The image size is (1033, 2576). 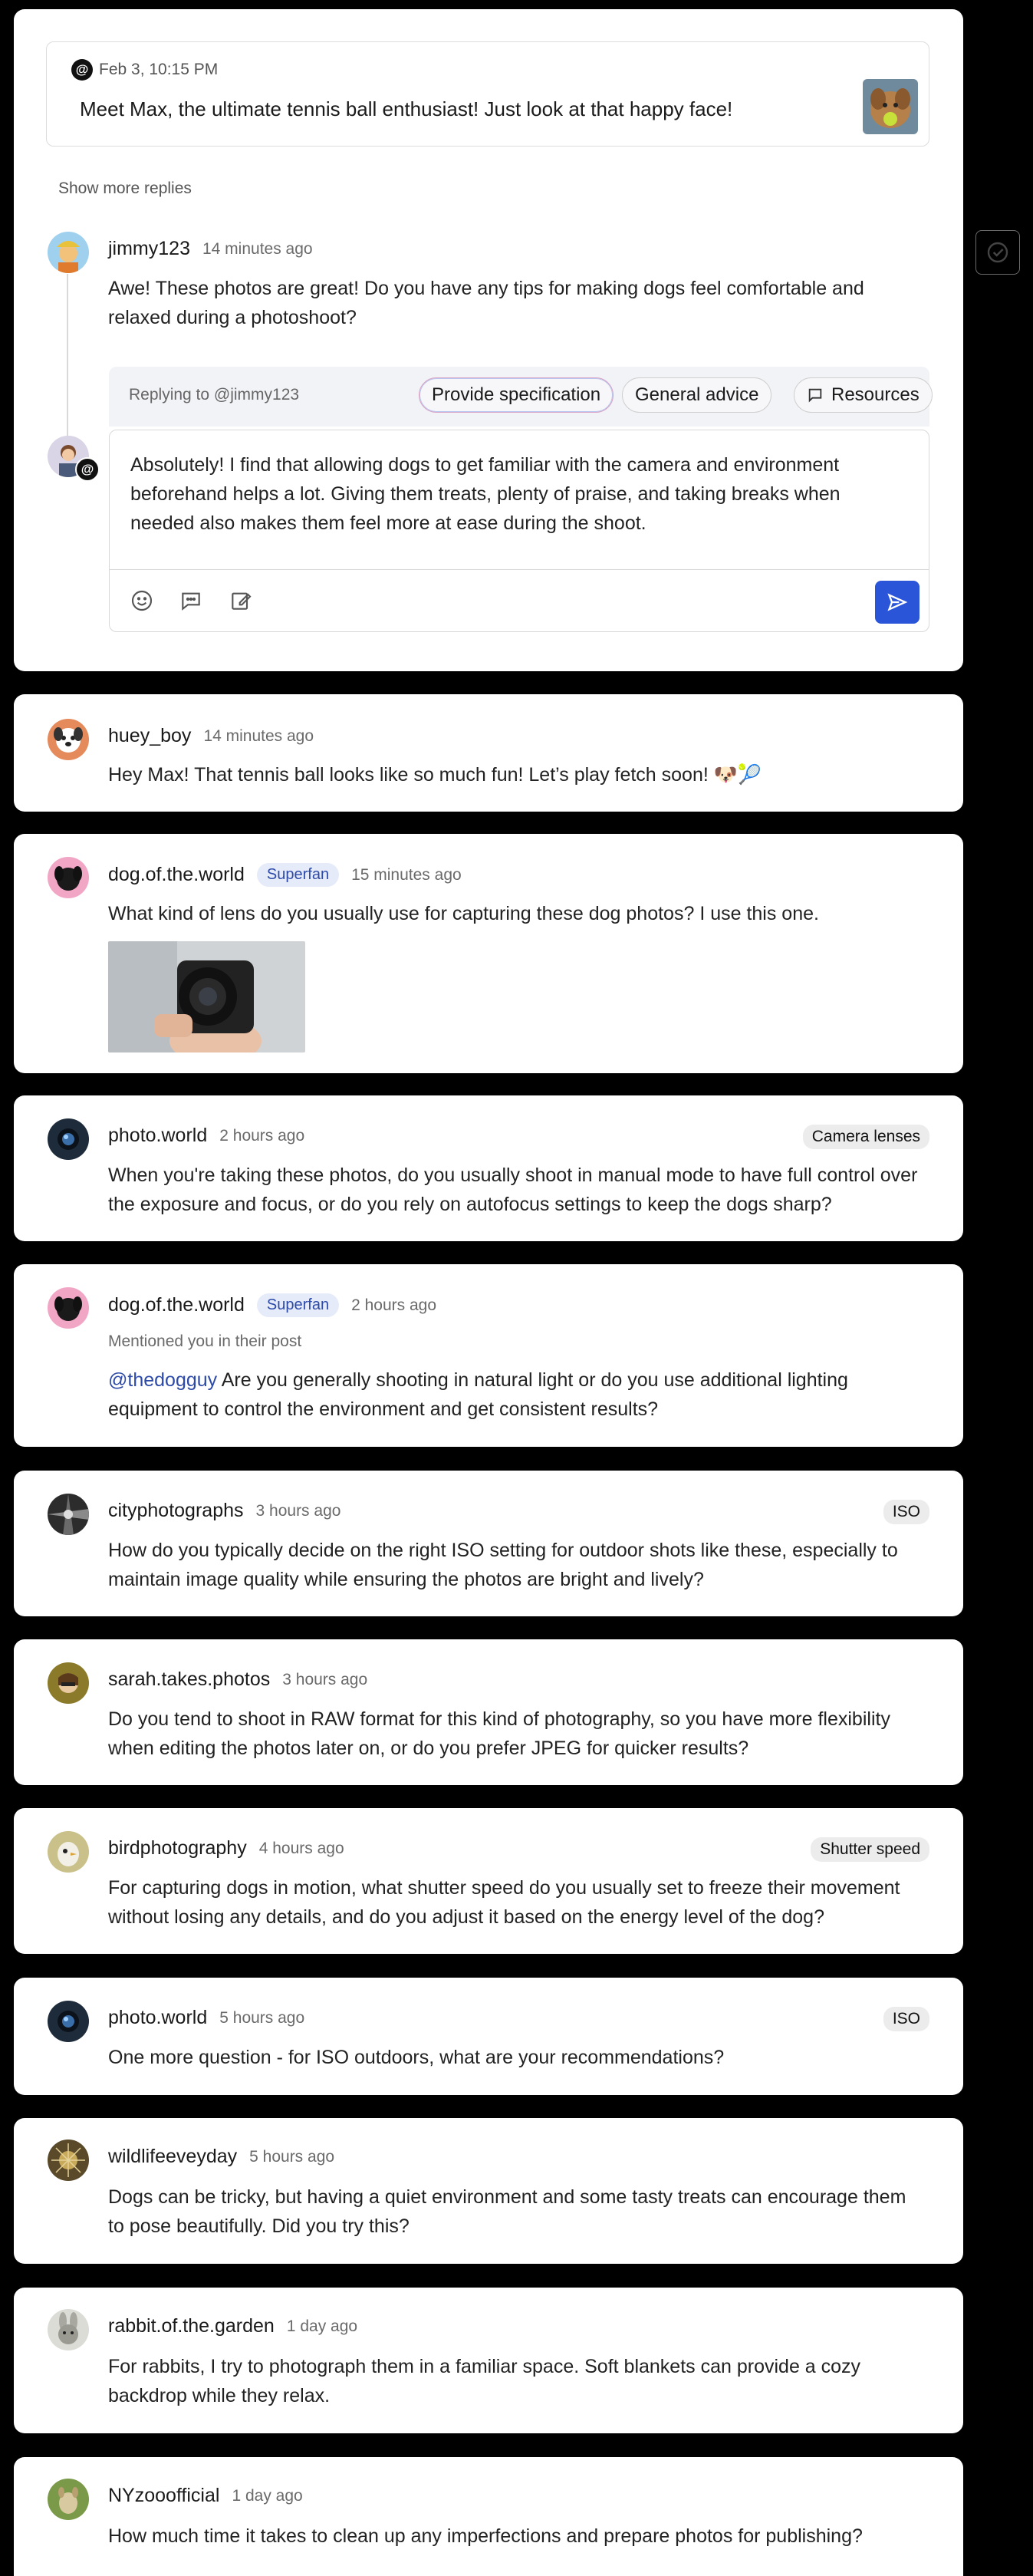 What do you see at coordinates (142, 600) in the screenshot?
I see `smile-icon` at bounding box center [142, 600].